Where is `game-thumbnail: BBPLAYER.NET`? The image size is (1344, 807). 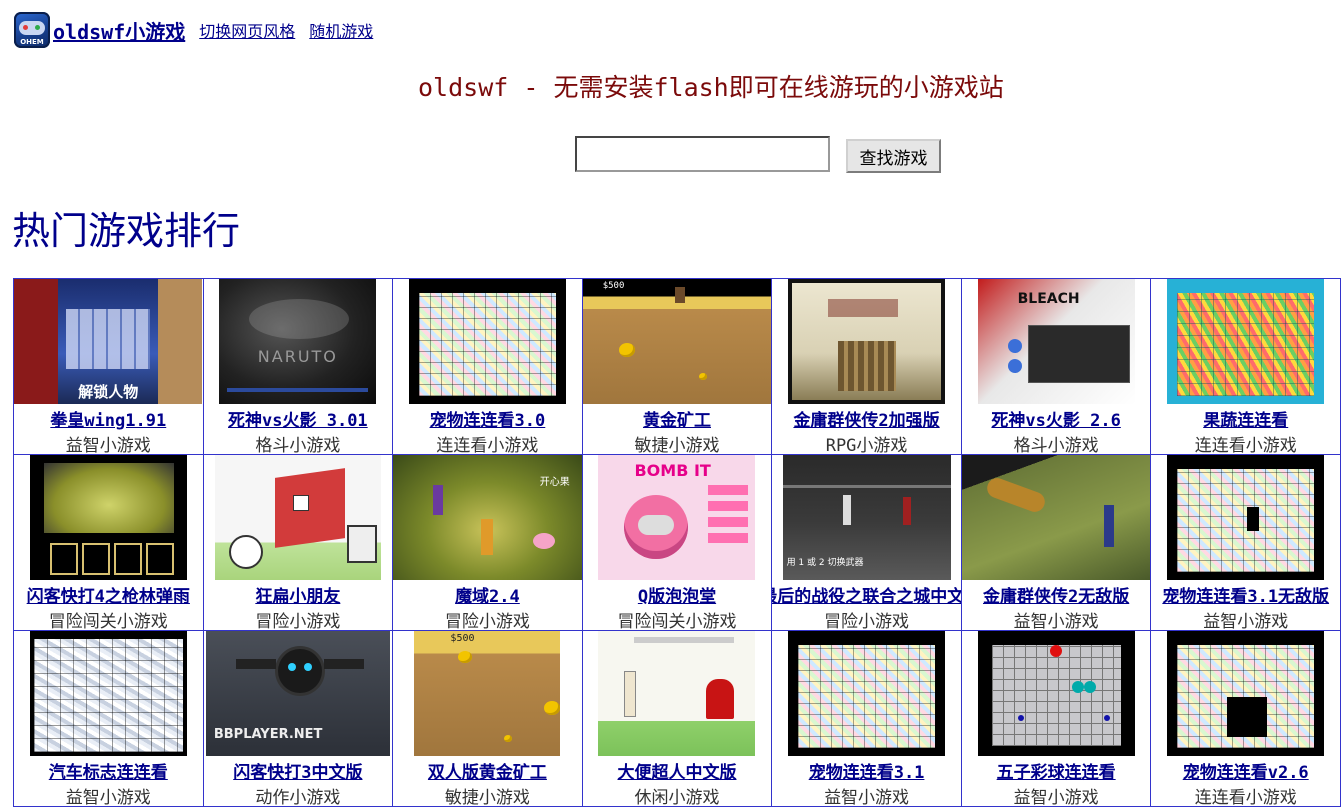 game-thumbnail: BBPLAYER.NET is located at coordinates (298, 693).